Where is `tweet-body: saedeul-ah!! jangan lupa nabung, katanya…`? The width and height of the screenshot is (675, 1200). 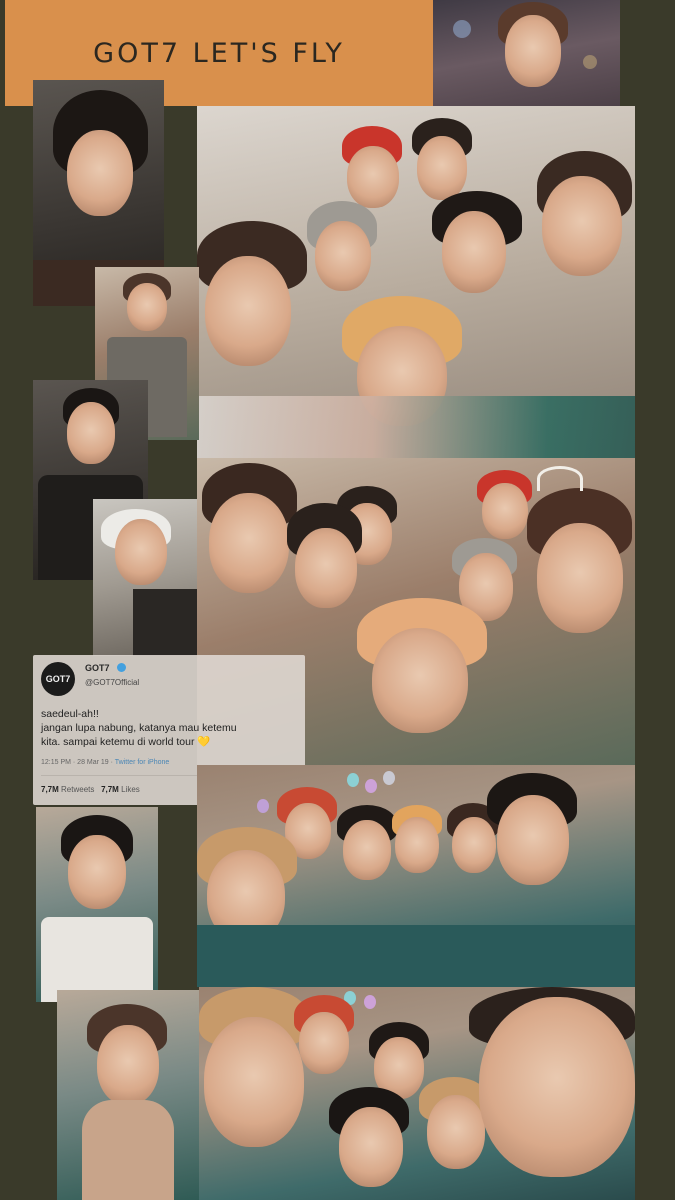
tweet-body: saedeul-ah!! jangan lupa nabung, katanya… is located at coordinates (172, 728).